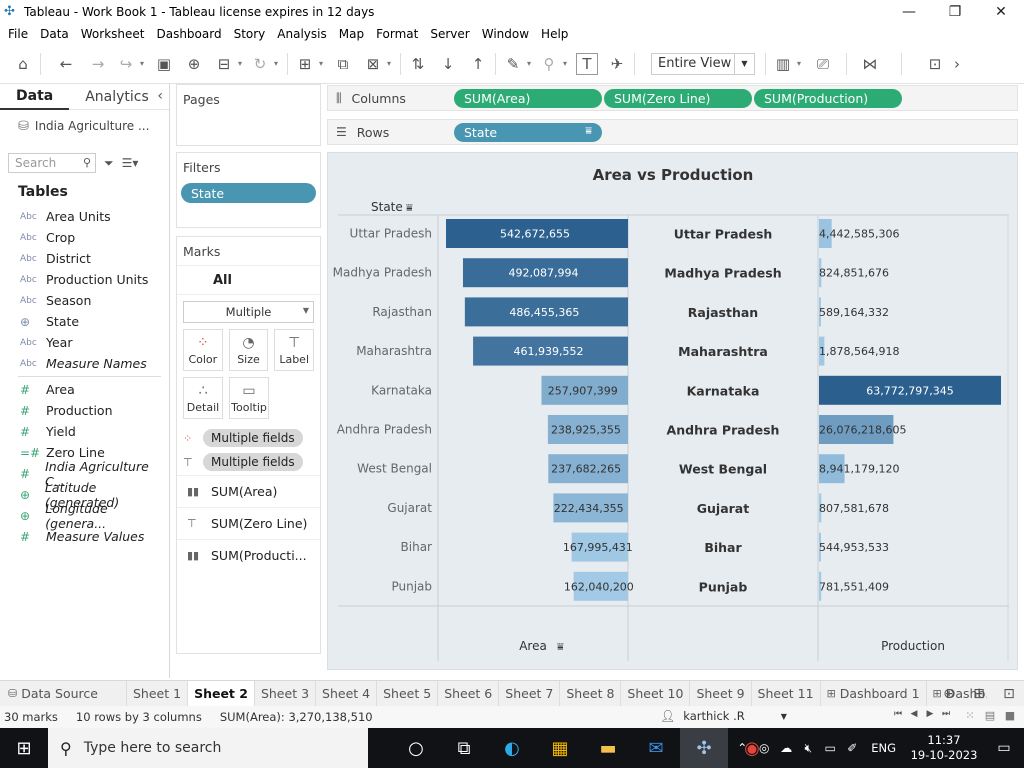 The width and height of the screenshot is (1024, 768). I want to click on menu-analysis: Analysis, so click(301, 34).